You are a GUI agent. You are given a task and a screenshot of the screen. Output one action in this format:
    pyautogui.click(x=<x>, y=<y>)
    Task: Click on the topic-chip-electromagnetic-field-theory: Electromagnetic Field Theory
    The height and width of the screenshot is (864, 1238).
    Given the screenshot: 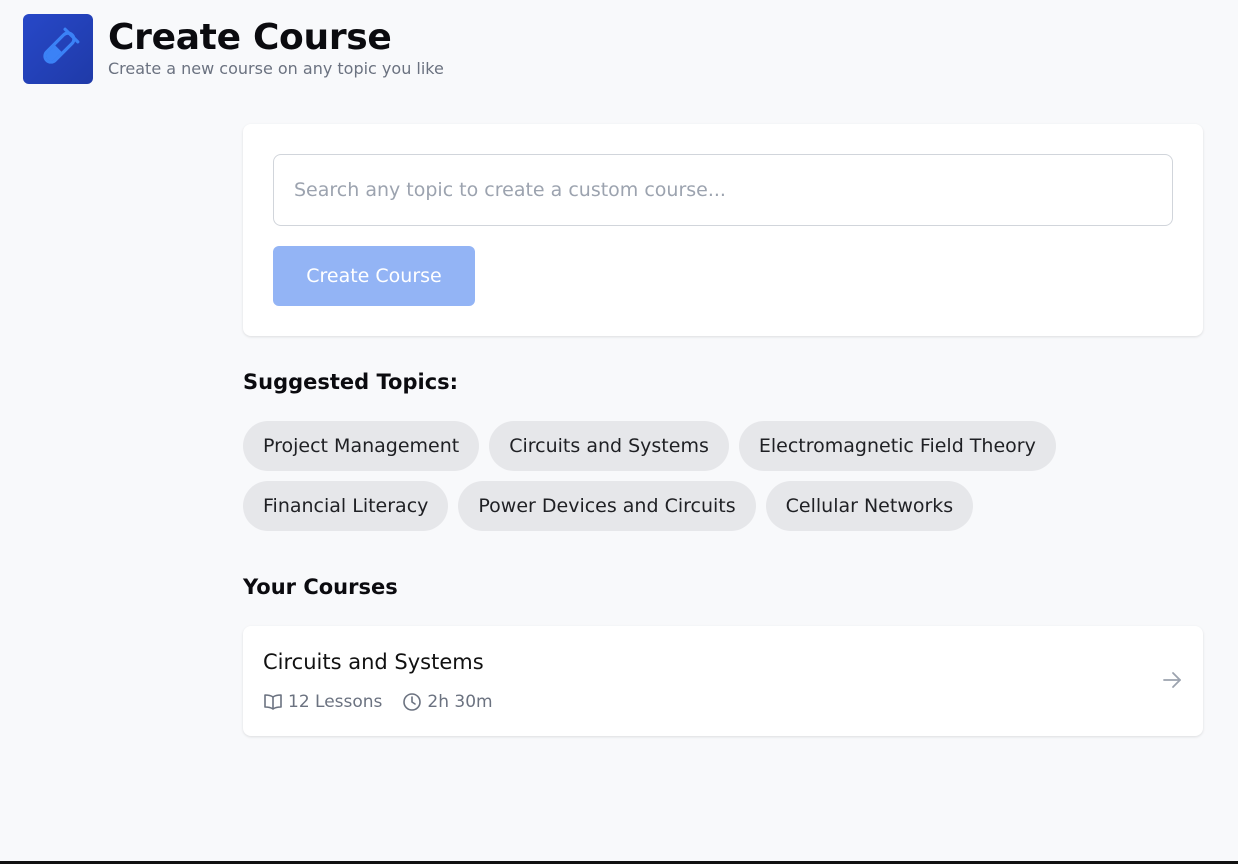 What is the action you would take?
    pyautogui.click(x=897, y=446)
    